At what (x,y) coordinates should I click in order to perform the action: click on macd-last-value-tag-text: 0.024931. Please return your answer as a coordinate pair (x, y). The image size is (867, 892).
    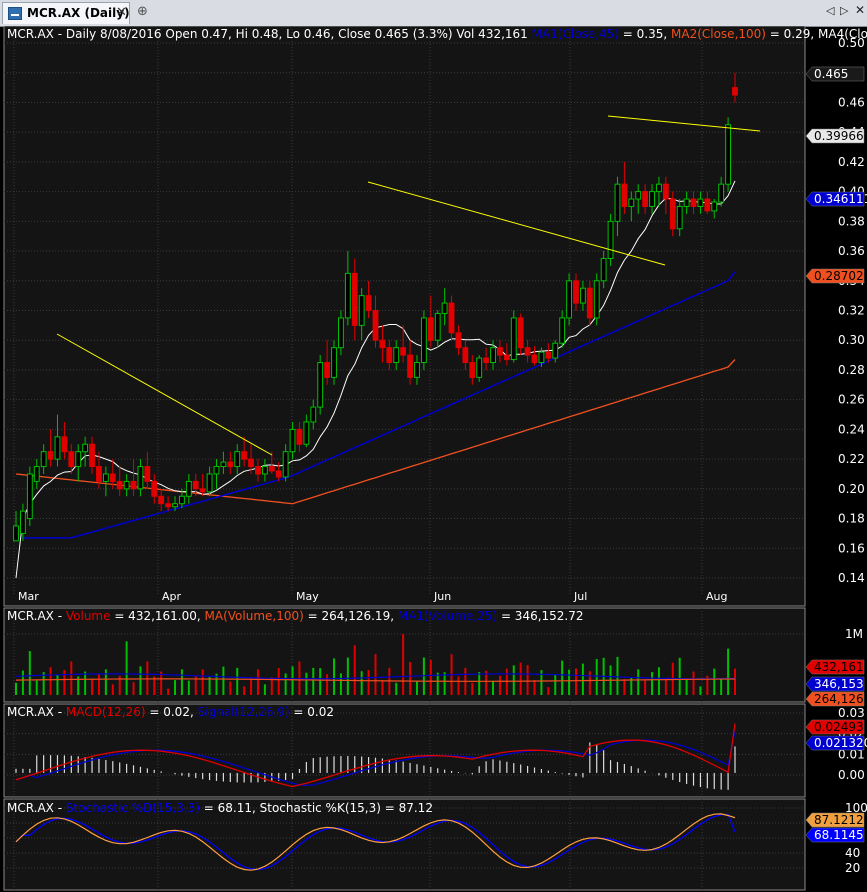
    Looking at the image, I should click on (840, 727).